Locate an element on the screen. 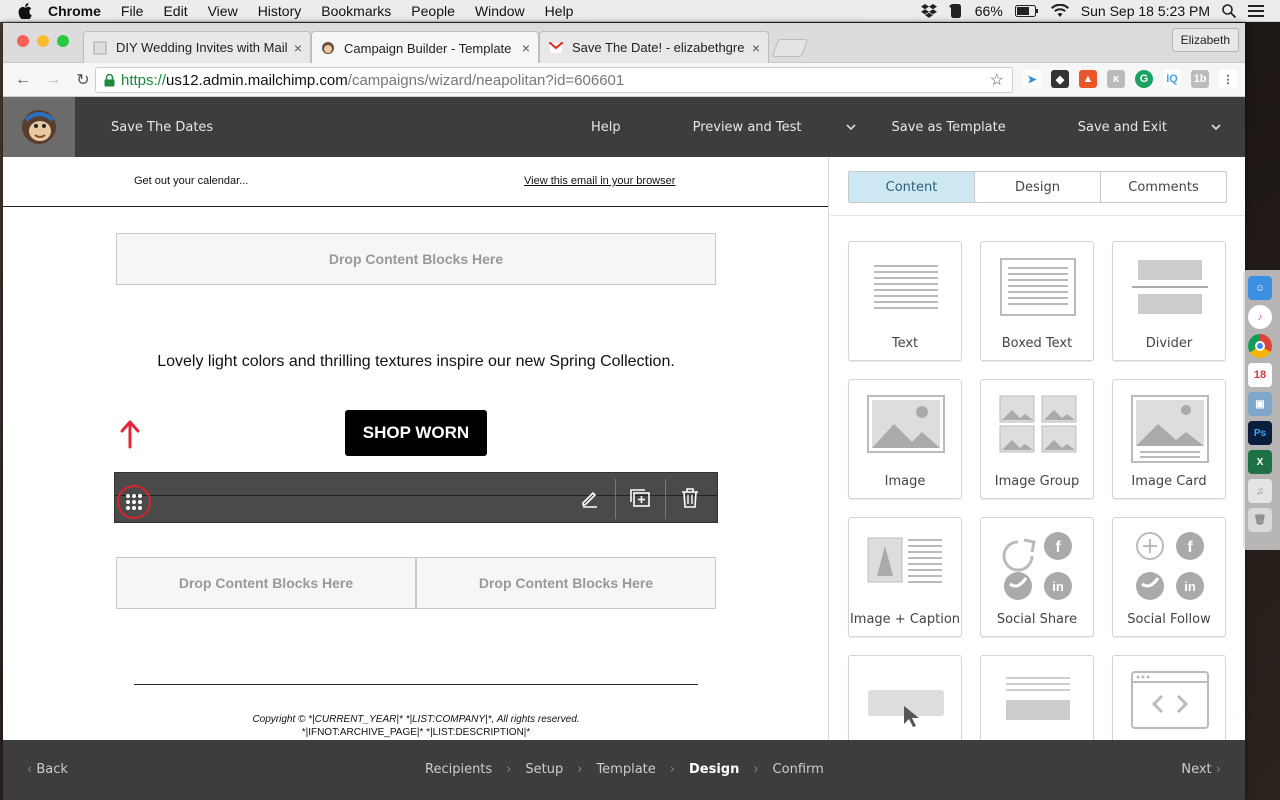 This screenshot has height=800, width=1280. duplicate-icon is located at coordinates (640, 498).